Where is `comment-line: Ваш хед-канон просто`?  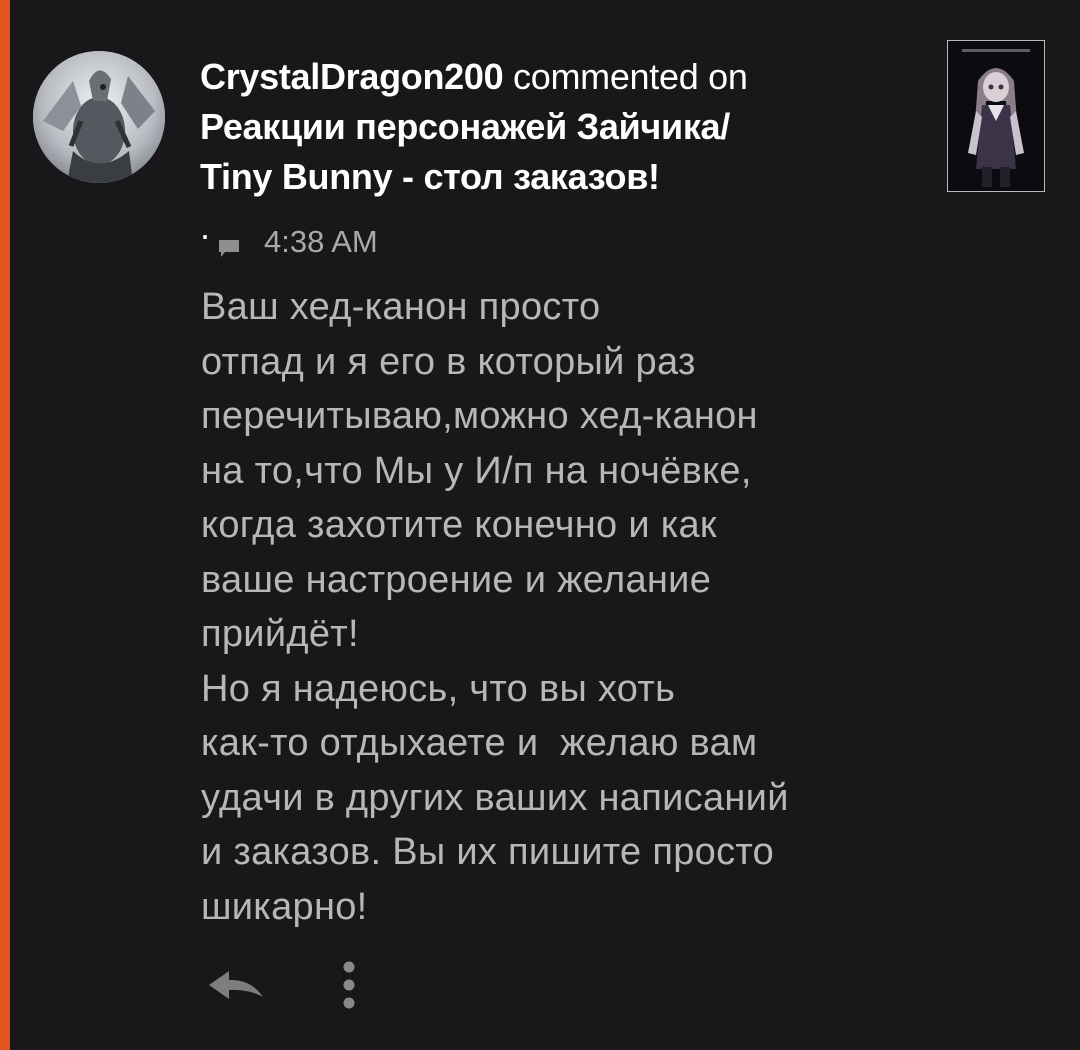
comment-line: Ваш хед-канон просто is located at coordinates (401, 307).